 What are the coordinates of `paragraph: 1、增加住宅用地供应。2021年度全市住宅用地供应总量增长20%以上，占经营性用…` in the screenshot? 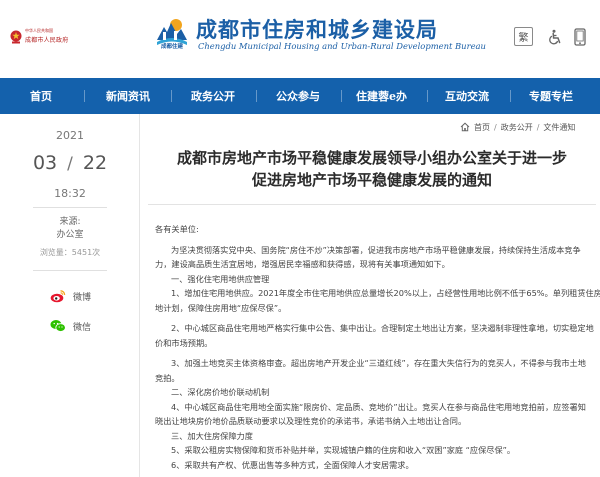 It's located at (385, 293).